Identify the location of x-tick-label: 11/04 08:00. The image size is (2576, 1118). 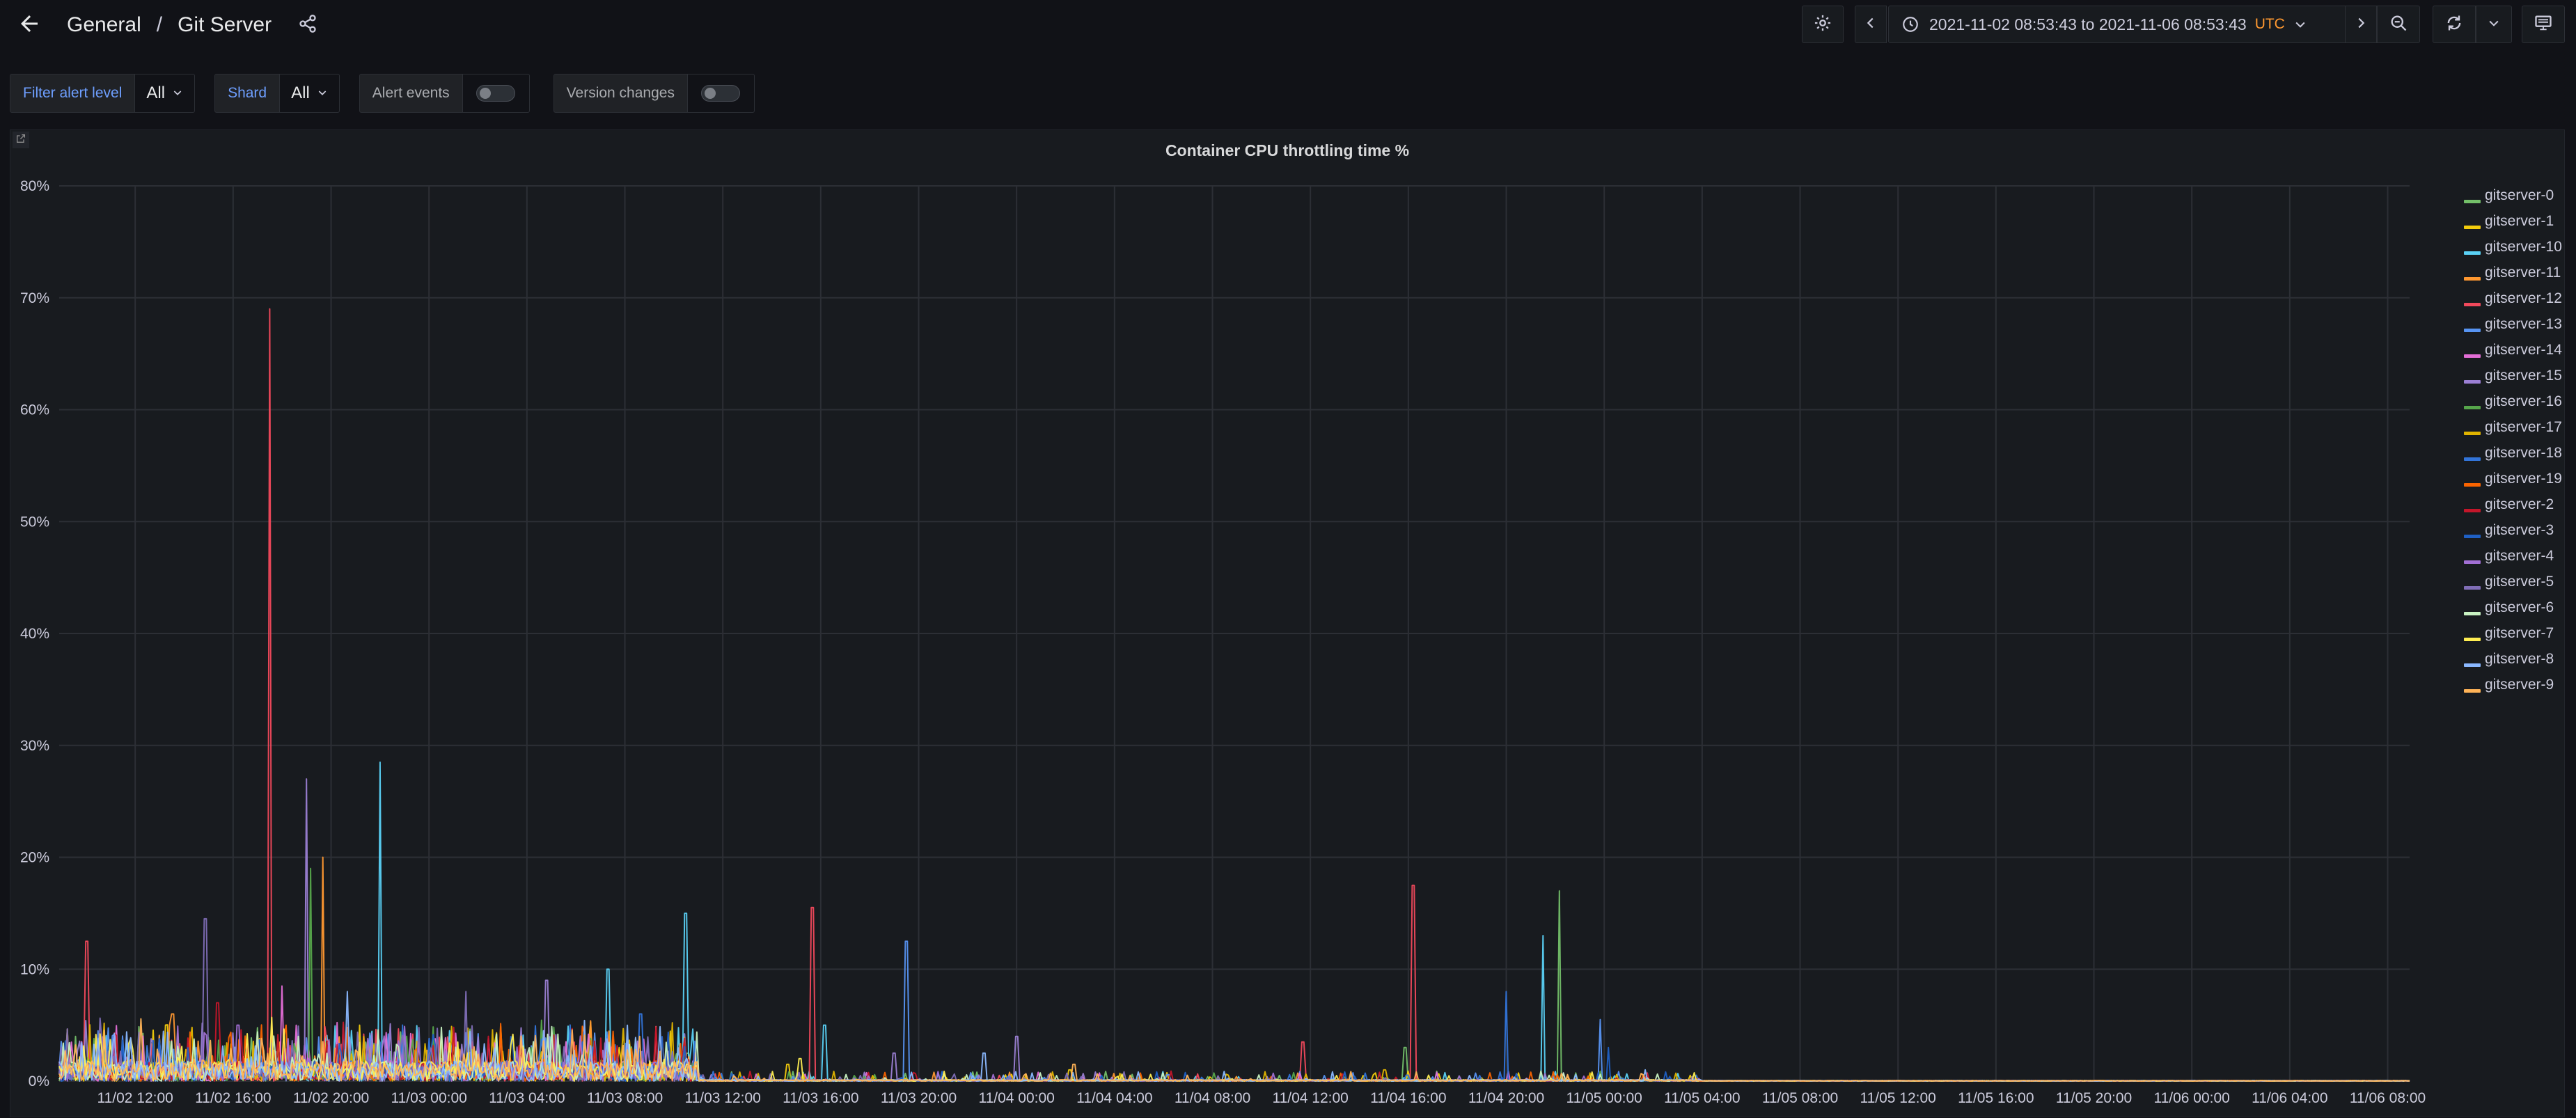
(1212, 1098).